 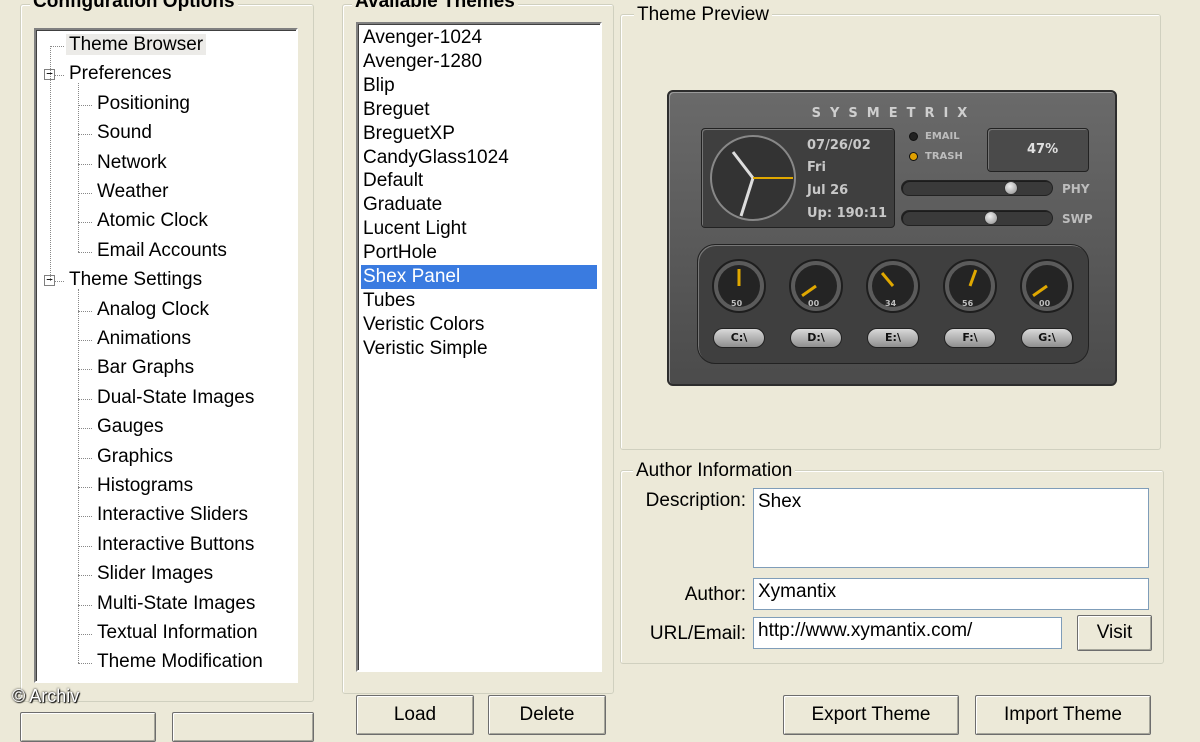 What do you see at coordinates (977, 218) in the screenshot?
I see `swp-slider-track` at bounding box center [977, 218].